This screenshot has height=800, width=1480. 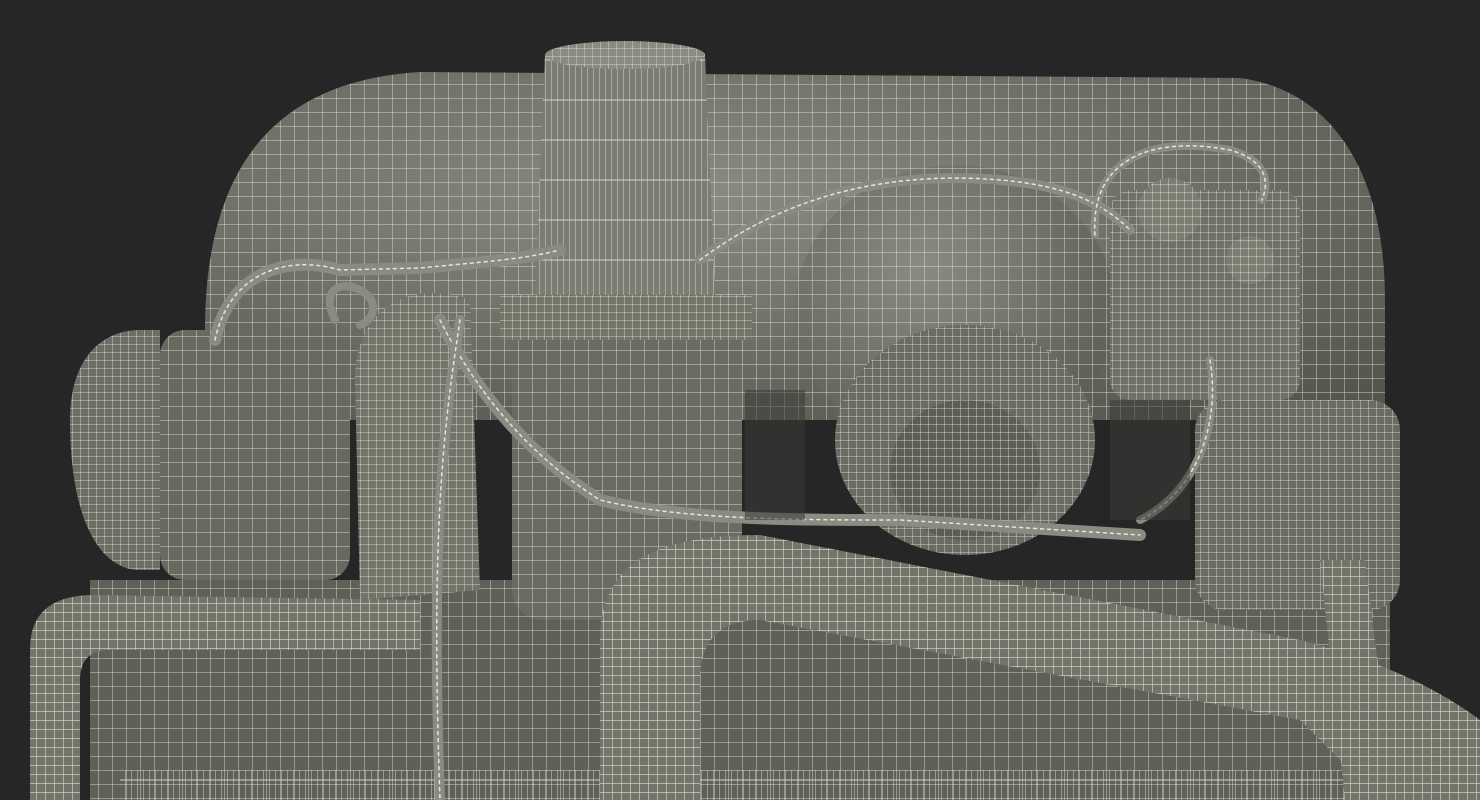 I want to click on distributor, so click(x=210, y=455).